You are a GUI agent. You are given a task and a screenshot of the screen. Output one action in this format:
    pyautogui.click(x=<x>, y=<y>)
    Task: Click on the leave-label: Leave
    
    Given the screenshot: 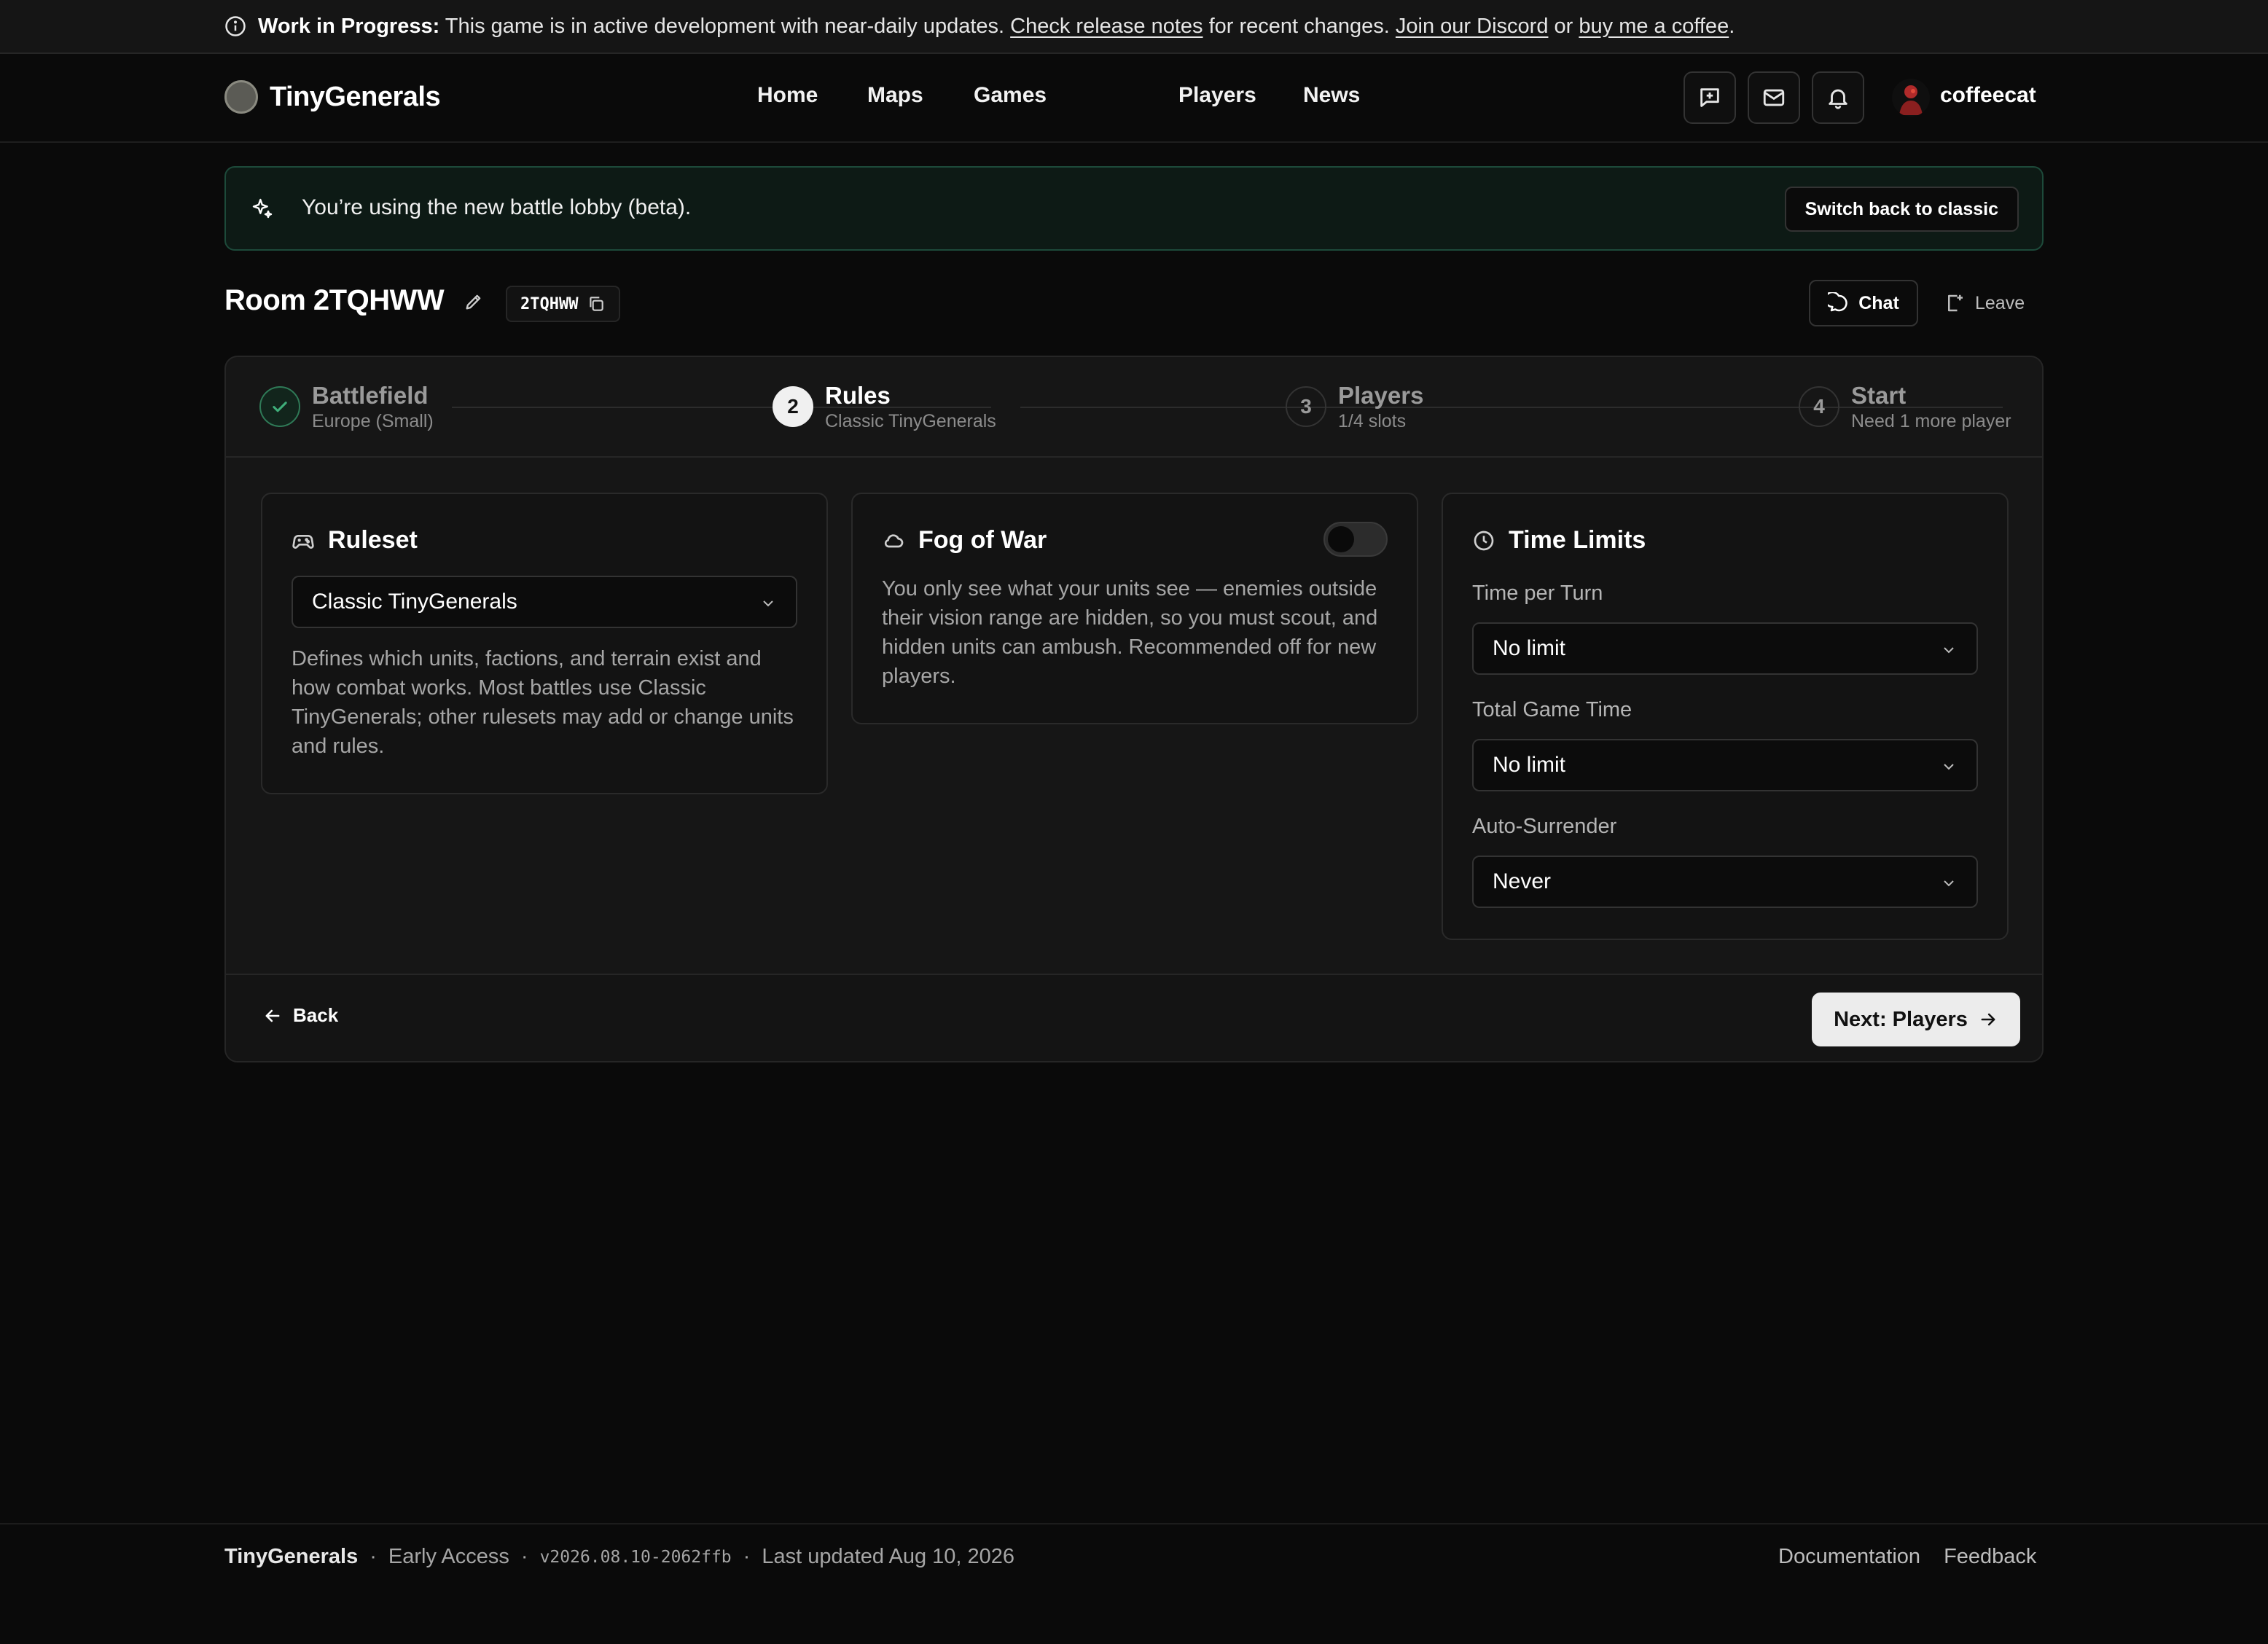 What is the action you would take?
    pyautogui.click(x=2000, y=302)
    